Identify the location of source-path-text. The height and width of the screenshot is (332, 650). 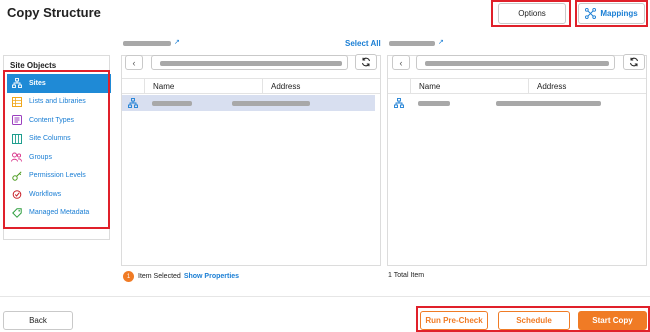
(251, 63).